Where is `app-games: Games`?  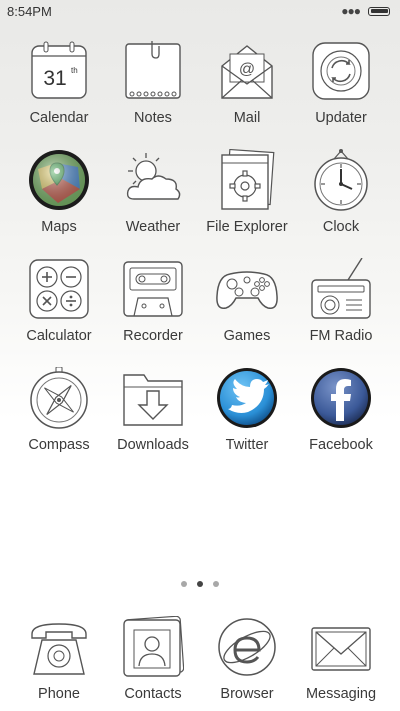
app-games: Games is located at coordinates (247, 301).